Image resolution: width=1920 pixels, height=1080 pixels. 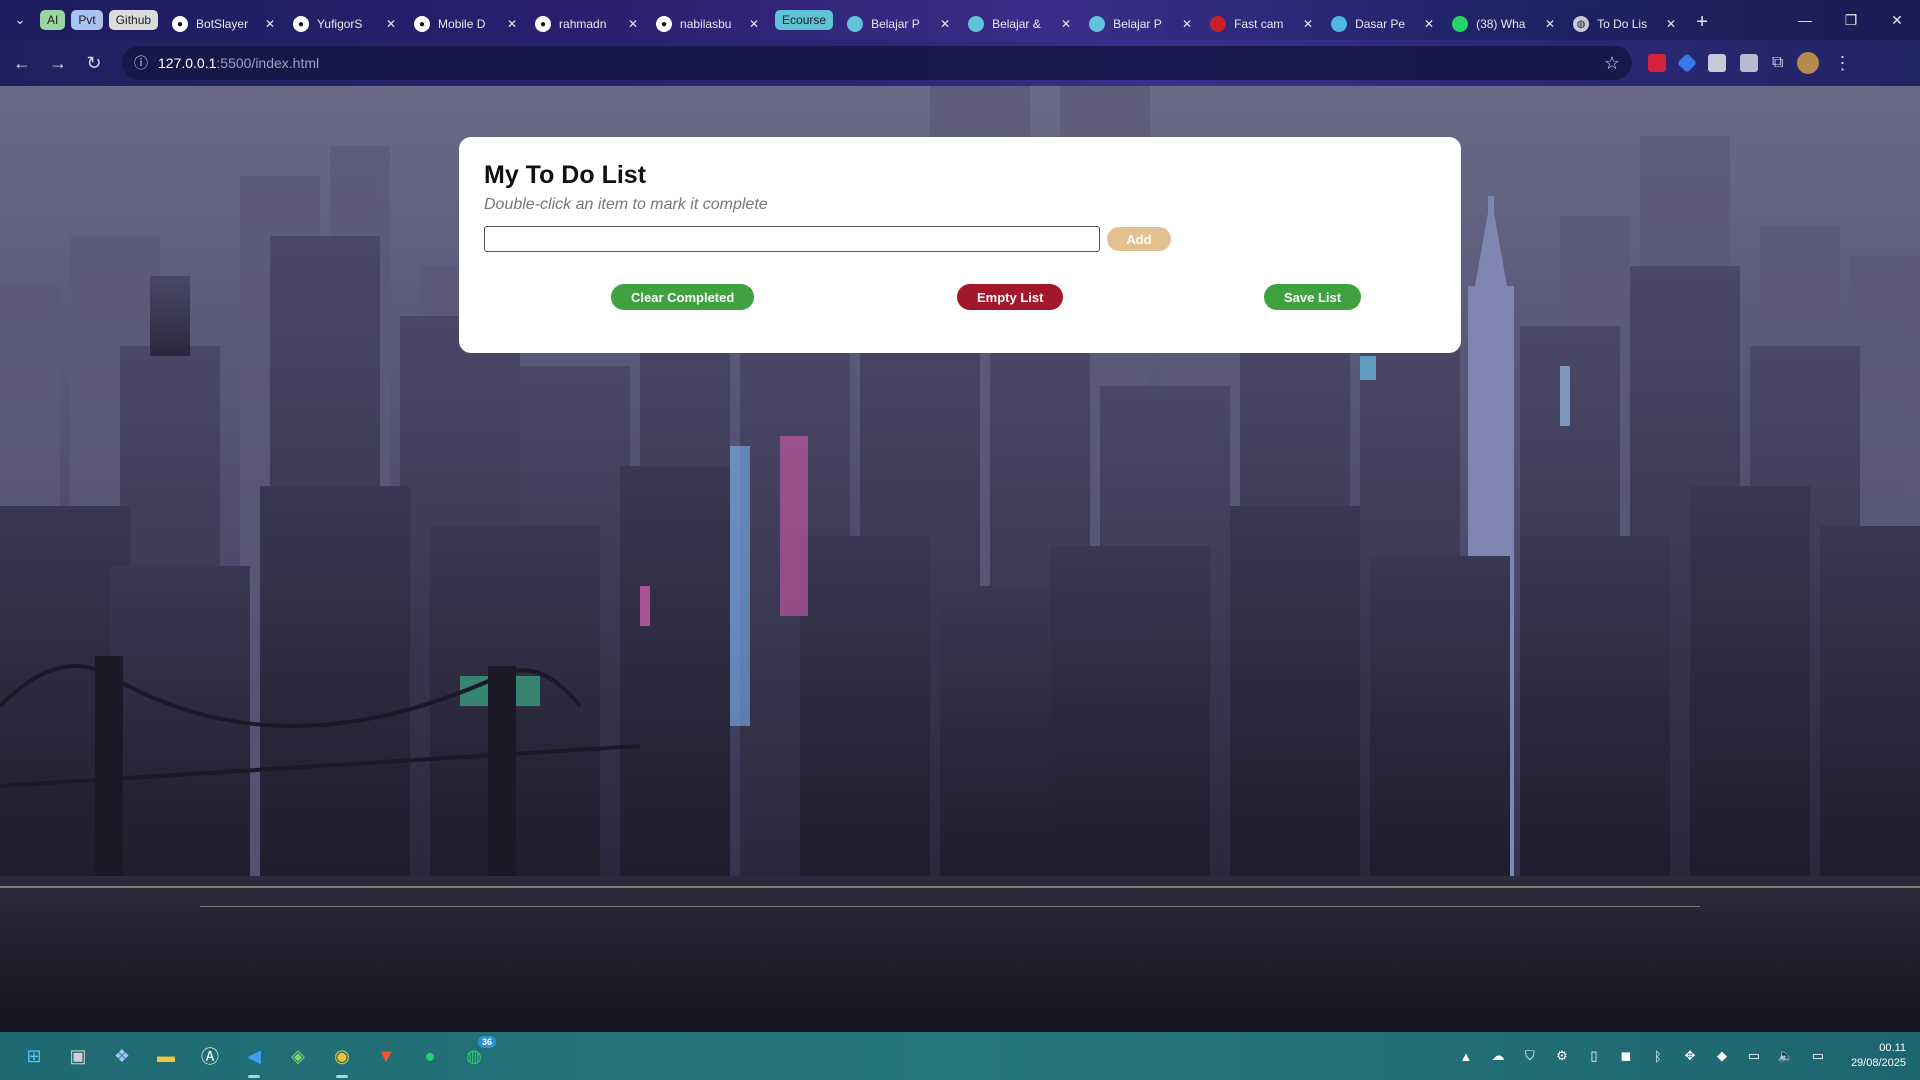 I want to click on todo-input, so click(x=792, y=239).